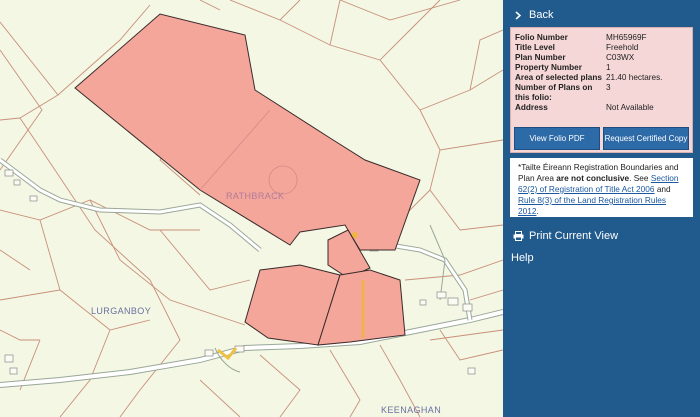 The height and width of the screenshot is (417, 700). I want to click on info-key: Property Number, so click(548, 67).